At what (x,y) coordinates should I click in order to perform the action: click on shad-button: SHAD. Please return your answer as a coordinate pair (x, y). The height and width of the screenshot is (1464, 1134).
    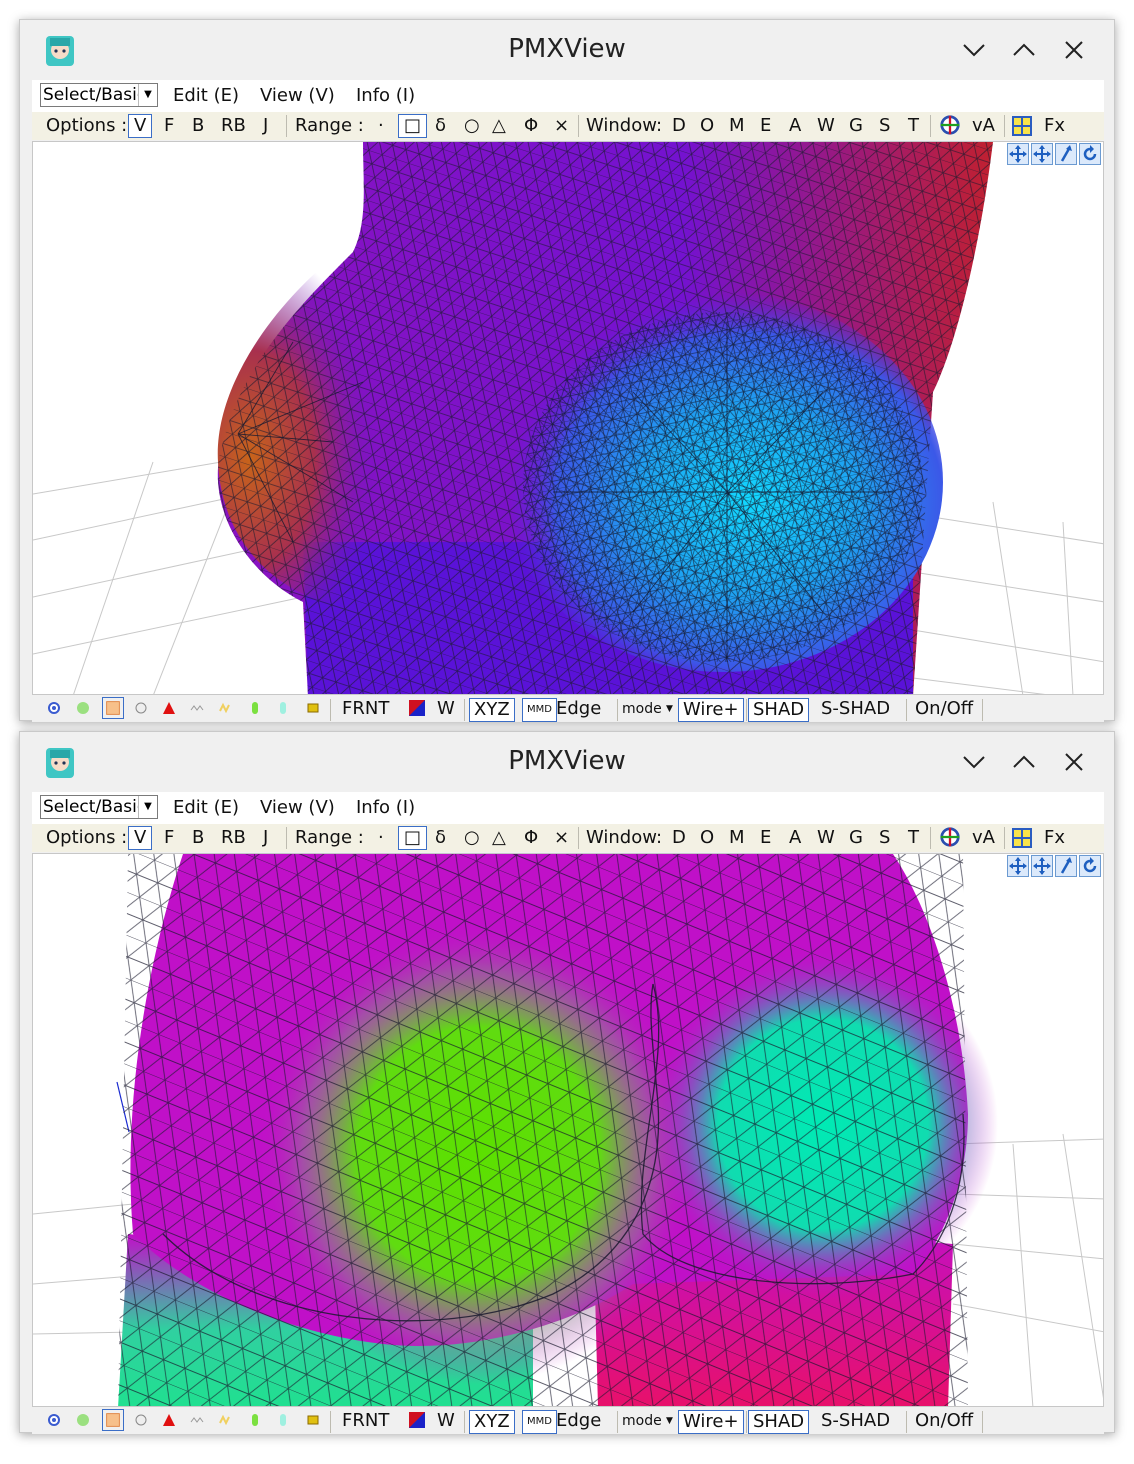
    Looking at the image, I should click on (779, 1422).